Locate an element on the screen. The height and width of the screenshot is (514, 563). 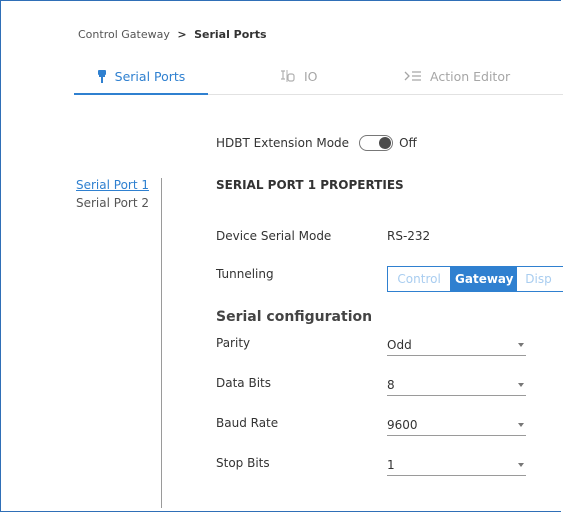
tab-action-editor: Action Editor is located at coordinates (457, 76).